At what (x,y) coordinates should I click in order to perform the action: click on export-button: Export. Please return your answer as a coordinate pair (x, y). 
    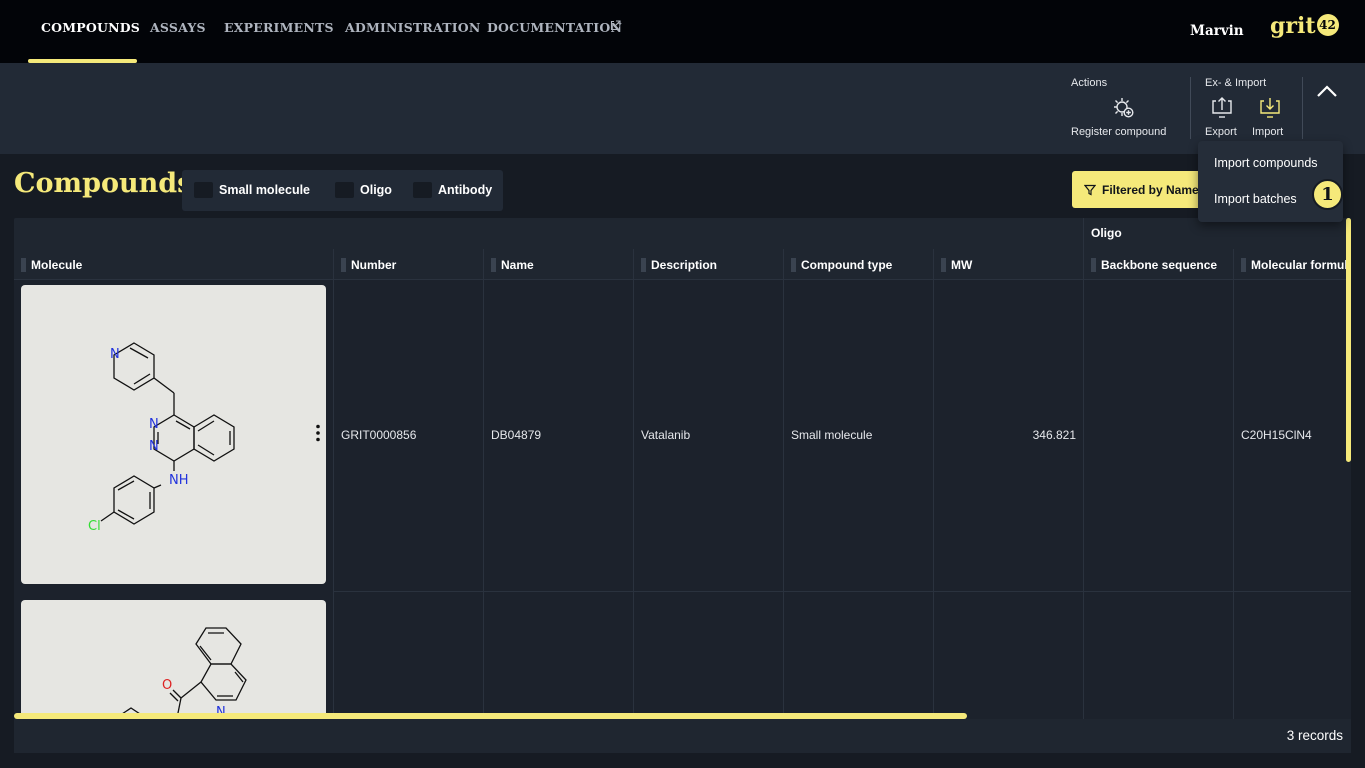
    Looking at the image, I should click on (1221, 132).